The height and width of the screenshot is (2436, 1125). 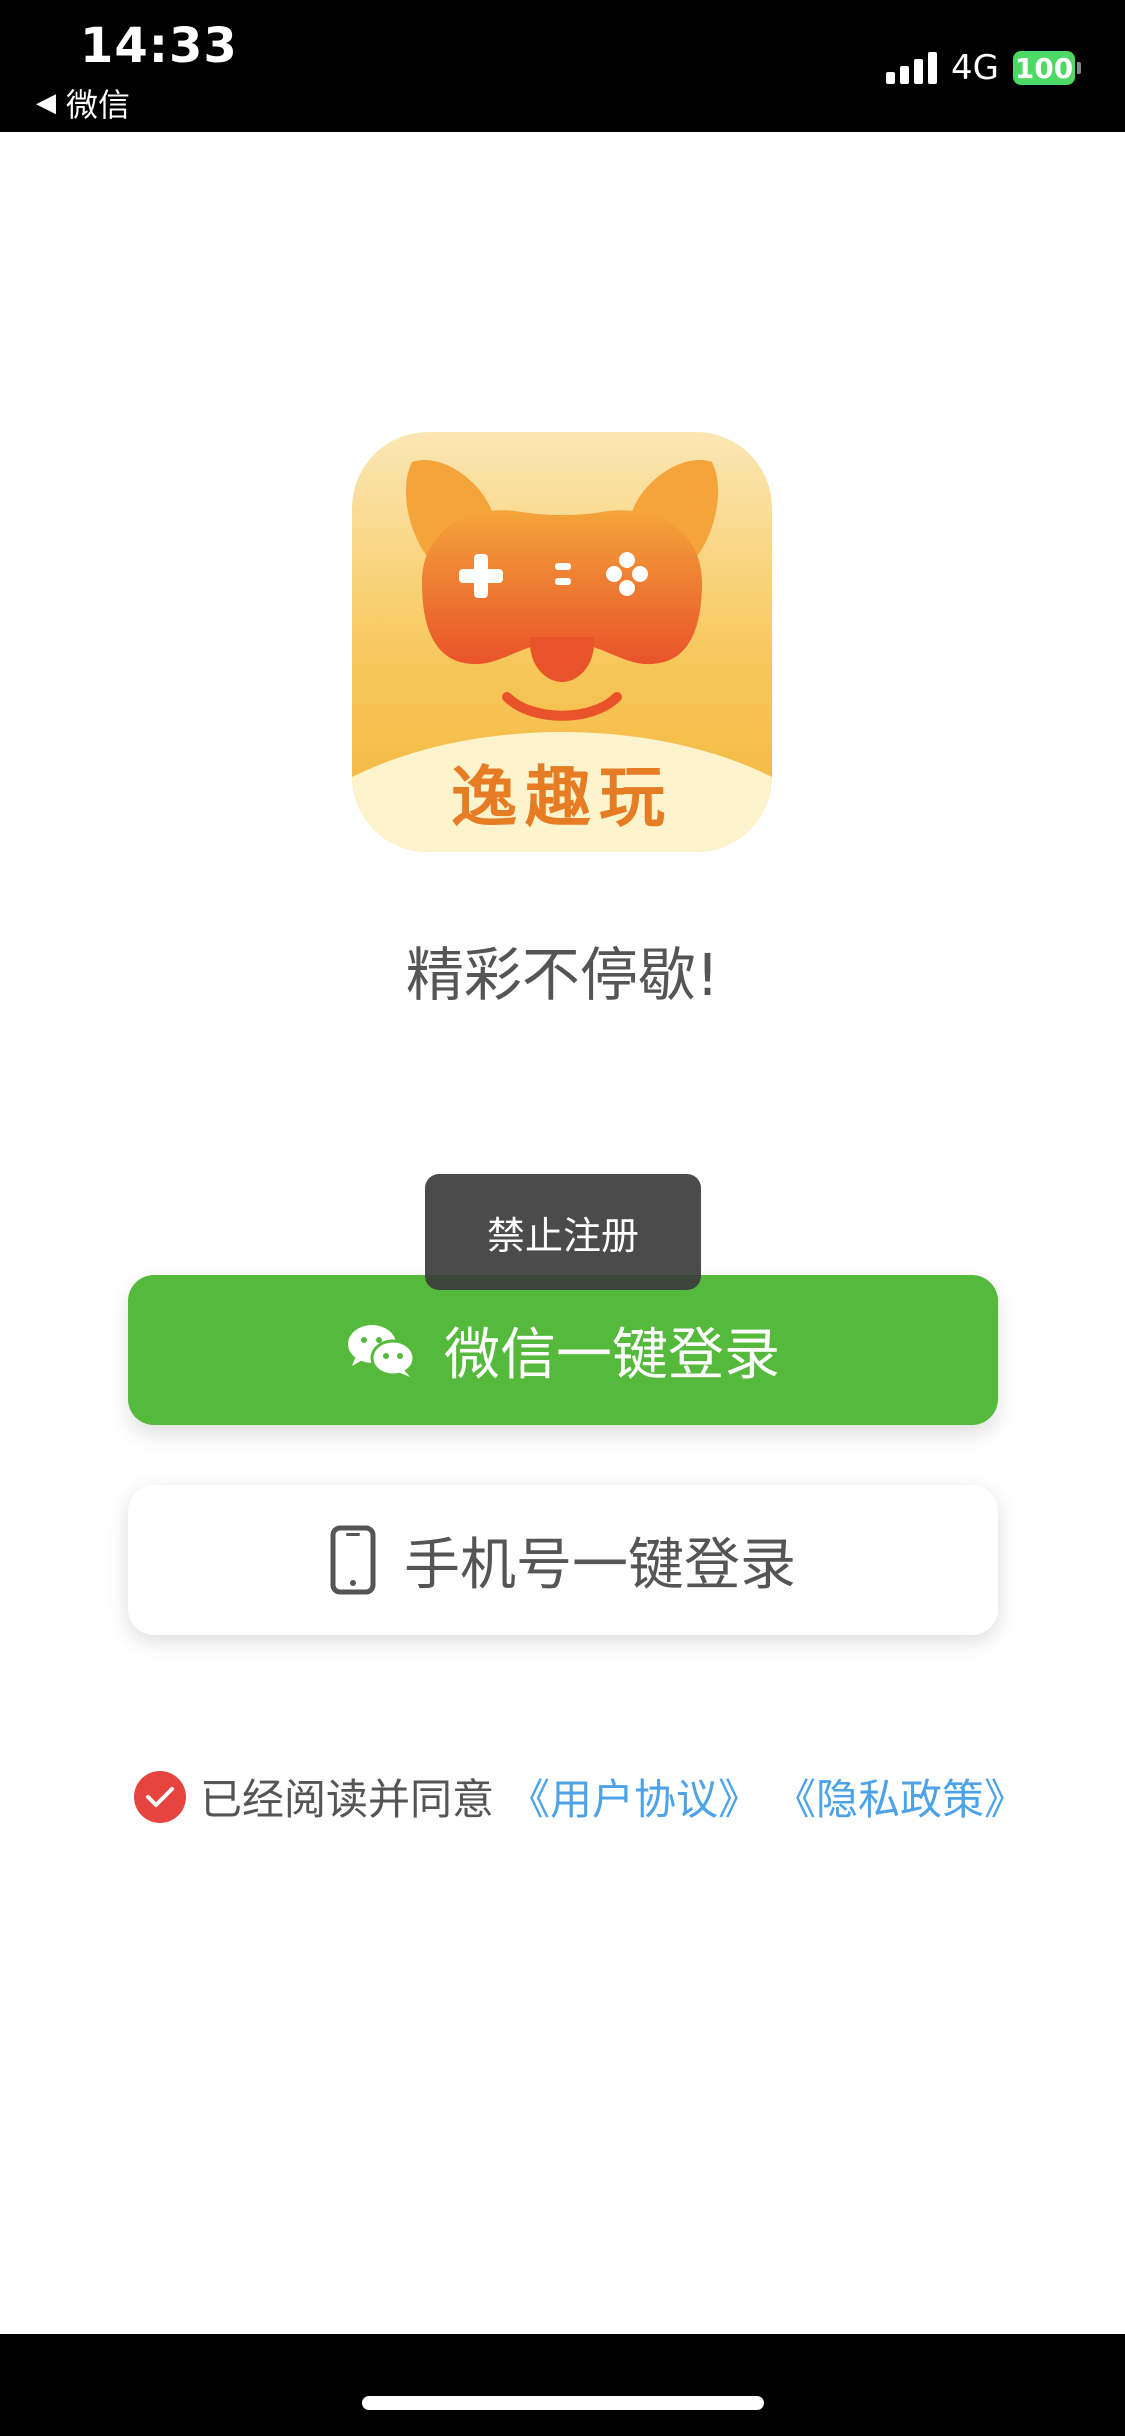 I want to click on status-bar: 14:33 ◀ 微信 4G 100, so click(x=562, y=66).